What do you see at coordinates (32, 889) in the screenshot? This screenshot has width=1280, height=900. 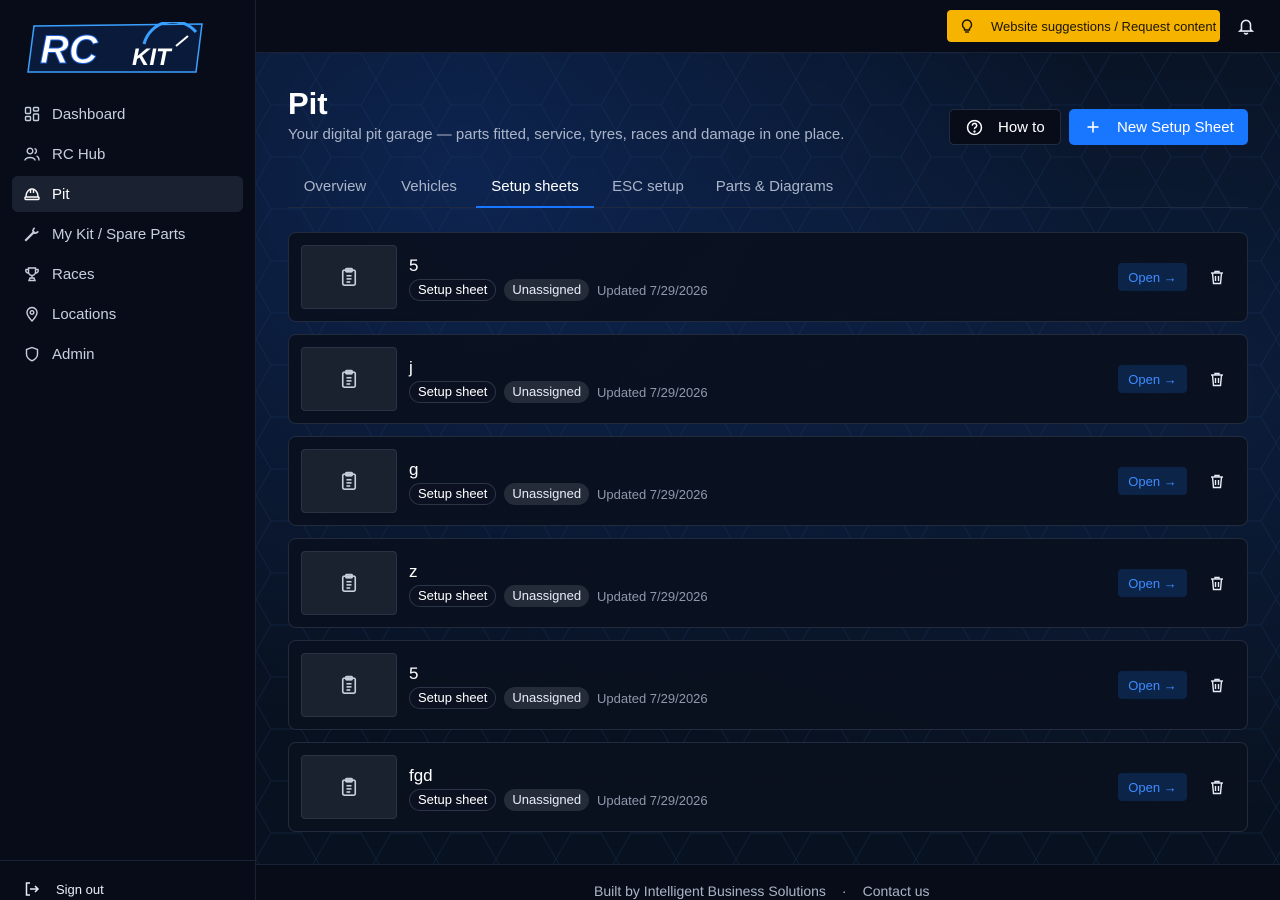 I see `logout-icon` at bounding box center [32, 889].